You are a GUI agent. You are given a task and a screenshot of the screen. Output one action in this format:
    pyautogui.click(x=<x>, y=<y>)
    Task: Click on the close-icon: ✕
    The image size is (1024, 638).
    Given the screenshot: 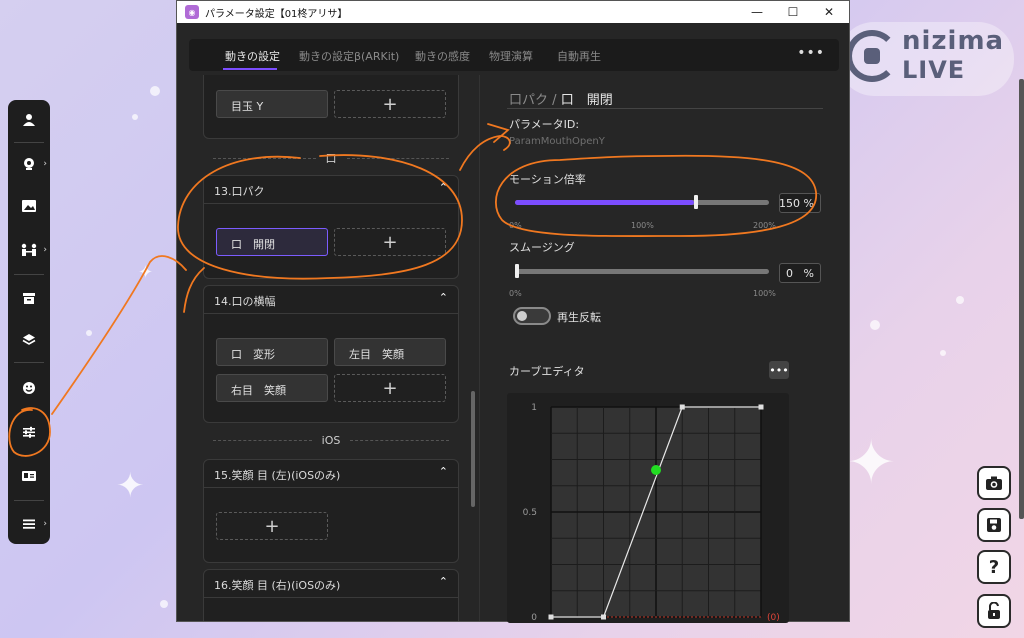 What is the action you would take?
    pyautogui.click(x=829, y=12)
    